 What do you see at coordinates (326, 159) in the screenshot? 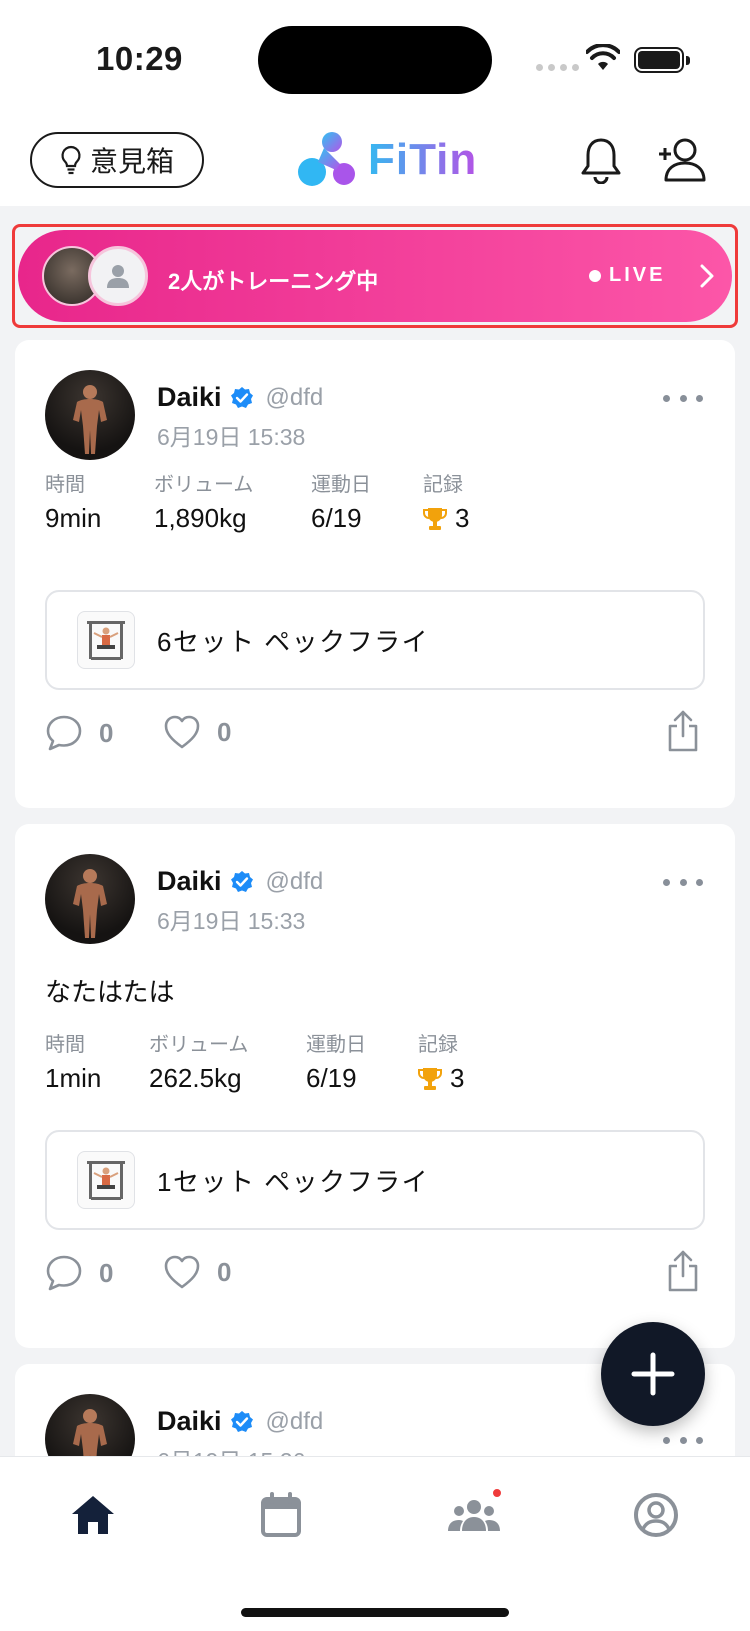
I see `fitin-logo-icon` at bounding box center [326, 159].